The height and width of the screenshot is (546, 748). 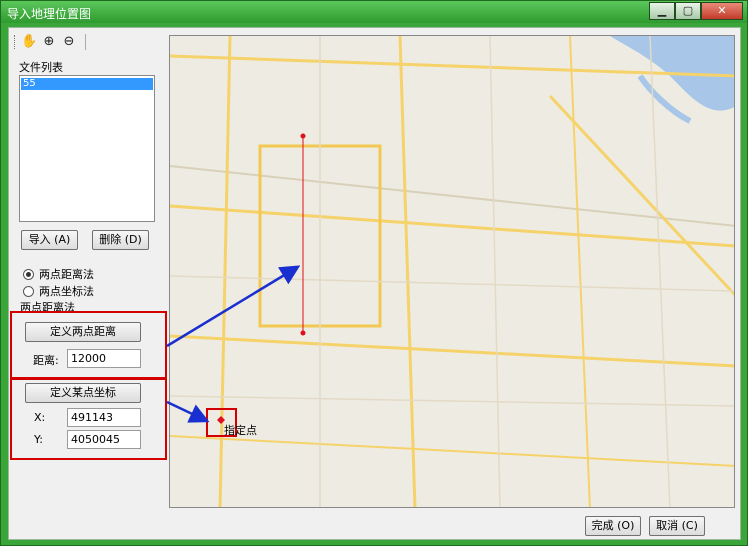 I want to click on finish-button: 完成 (O), so click(x=613, y=526).